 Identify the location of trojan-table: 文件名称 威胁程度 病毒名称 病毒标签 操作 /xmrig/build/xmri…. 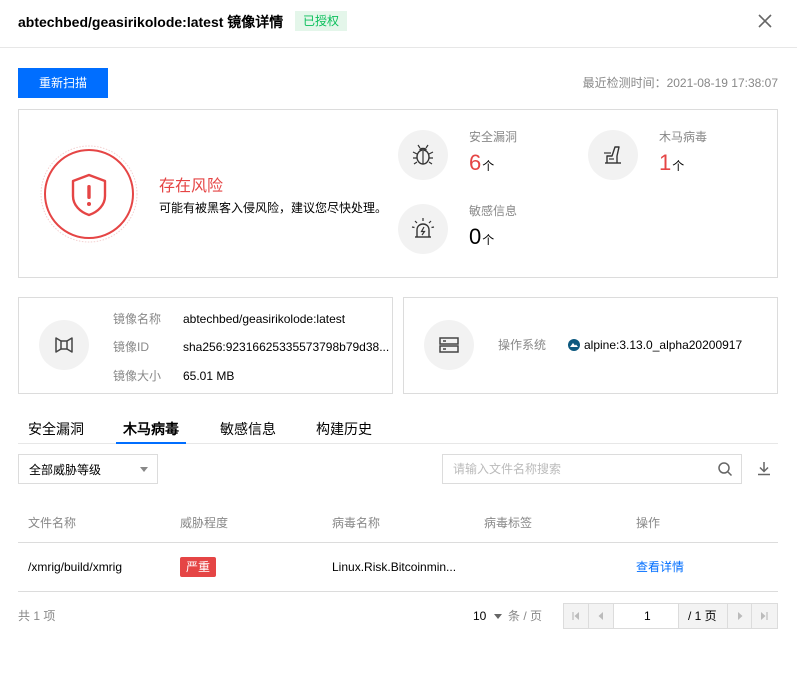
(398, 547).